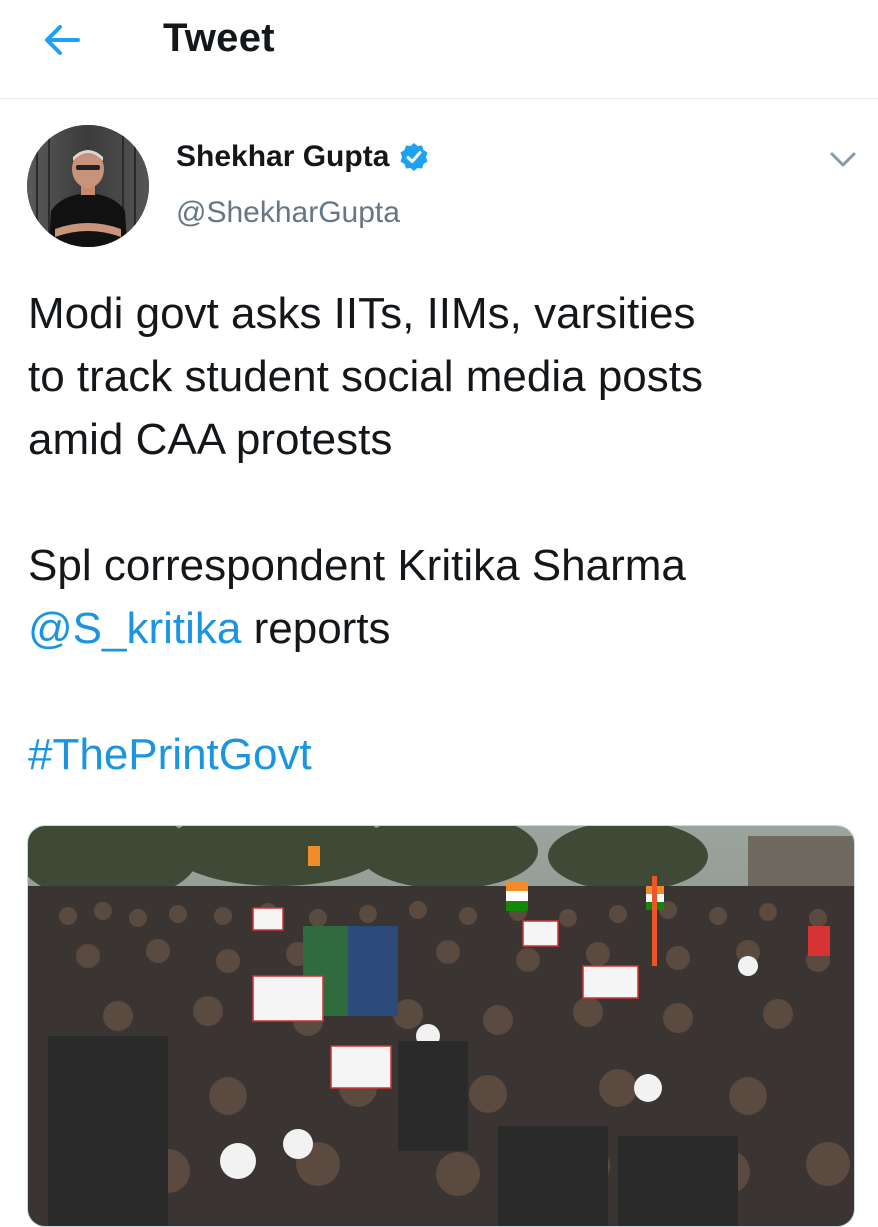 This screenshot has height=1227, width=878. What do you see at coordinates (282, 157) in the screenshot?
I see `author-display-name: Shekhar Gupta` at bounding box center [282, 157].